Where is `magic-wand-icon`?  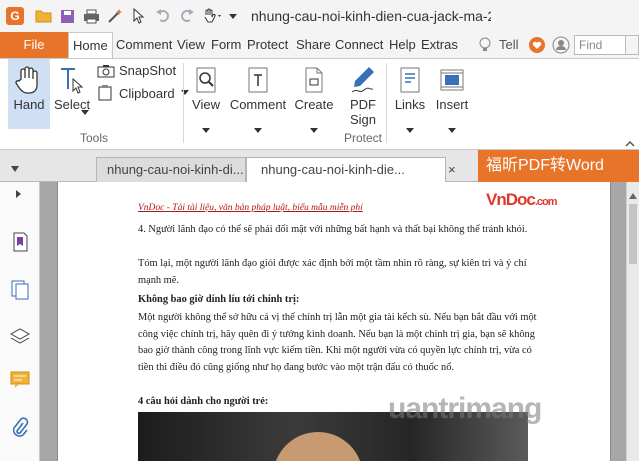
magic-wand-icon is located at coordinates (115, 16).